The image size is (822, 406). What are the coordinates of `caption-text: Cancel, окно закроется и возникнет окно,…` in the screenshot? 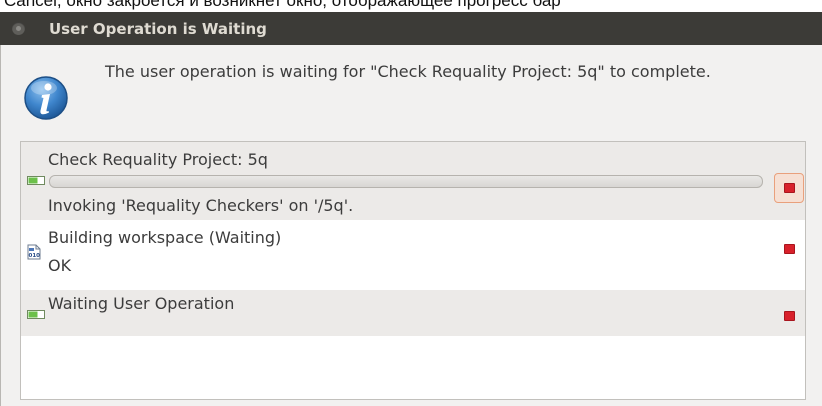 It's located at (282, 5).